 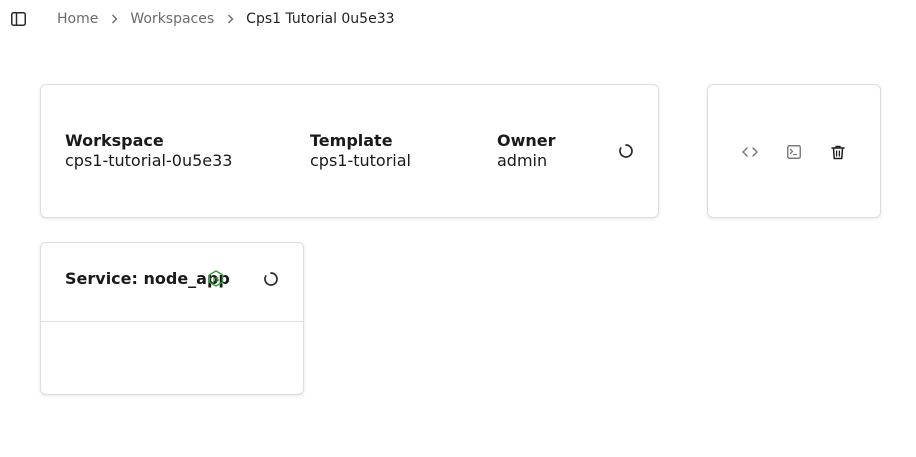 What do you see at coordinates (147, 278) in the screenshot?
I see `service-title: Service: node_app` at bounding box center [147, 278].